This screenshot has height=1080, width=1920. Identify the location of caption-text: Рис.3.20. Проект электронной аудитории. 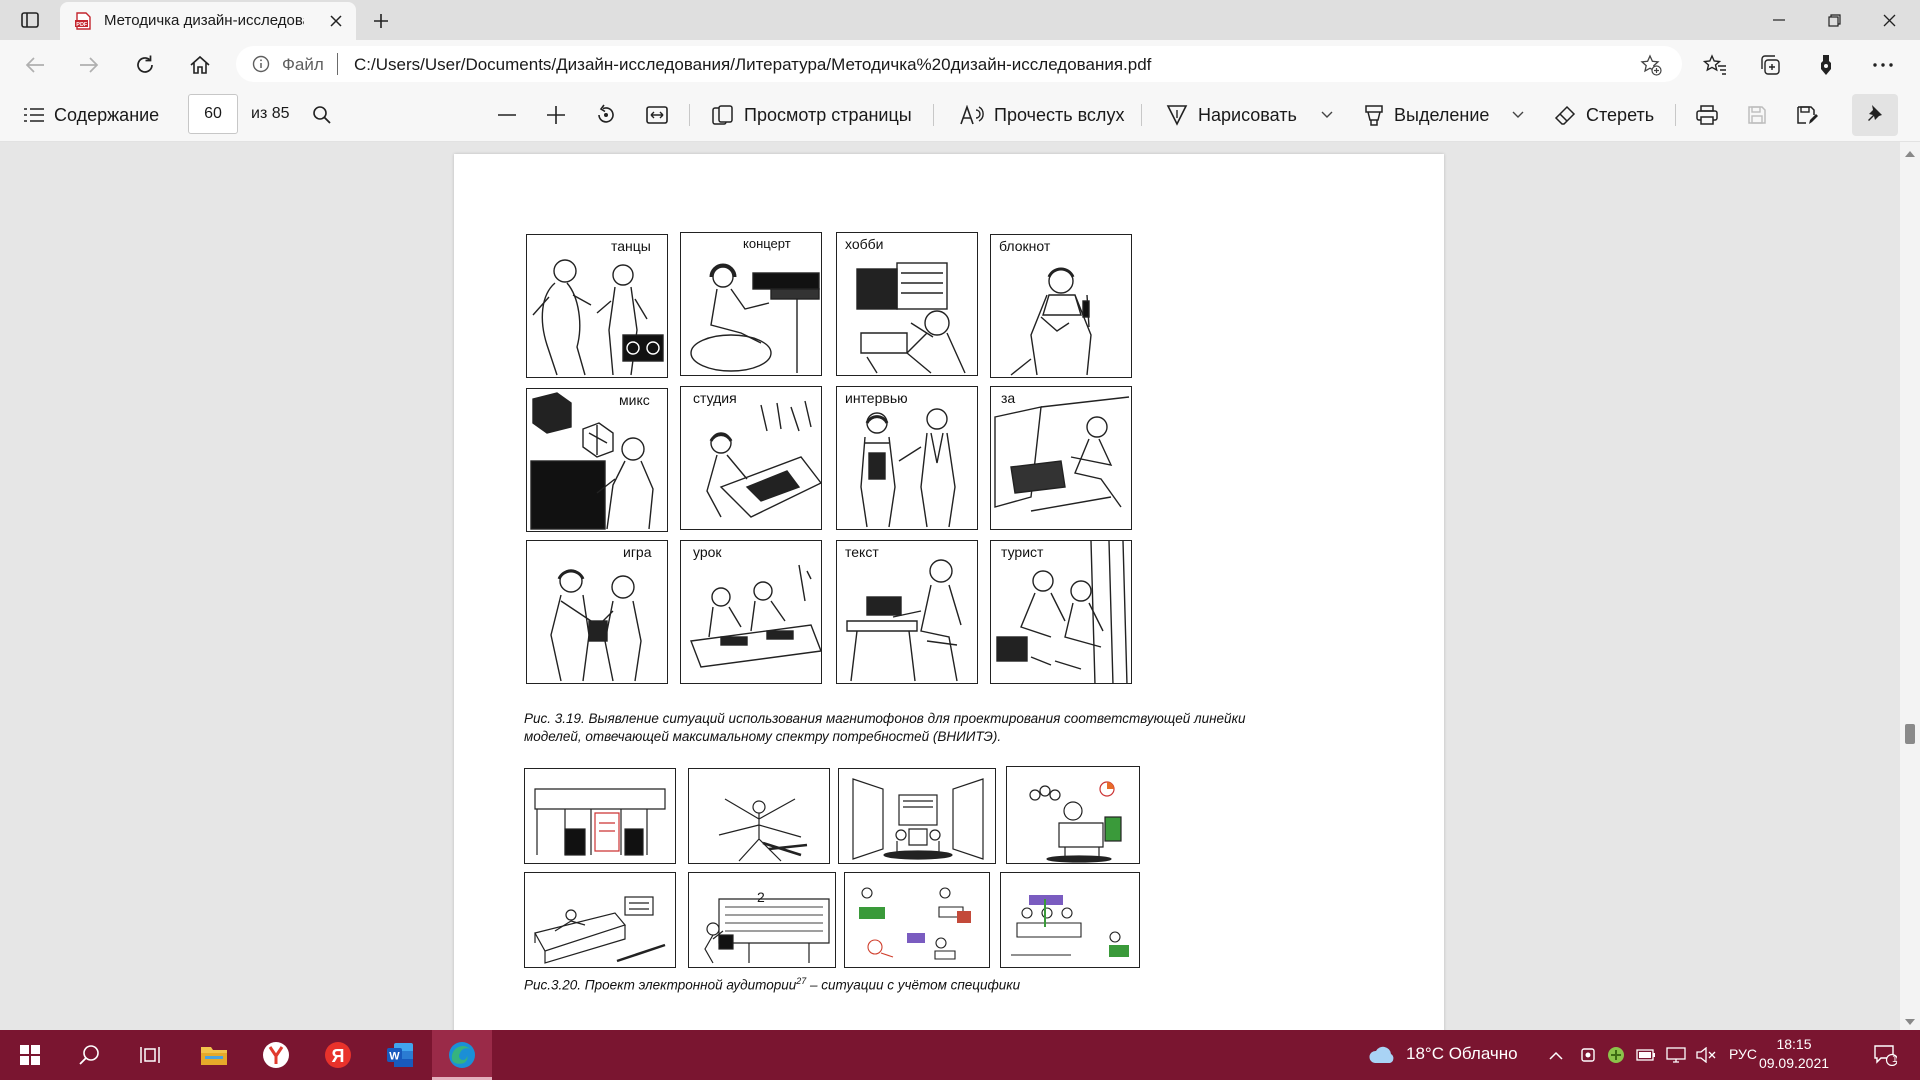
(660, 985).